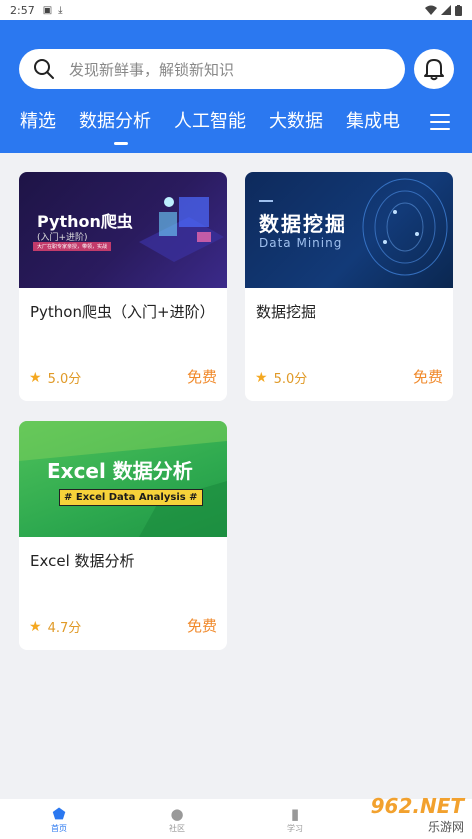  Describe the element at coordinates (417, 806) in the screenshot. I see `watermark-text: 962.NET` at that location.